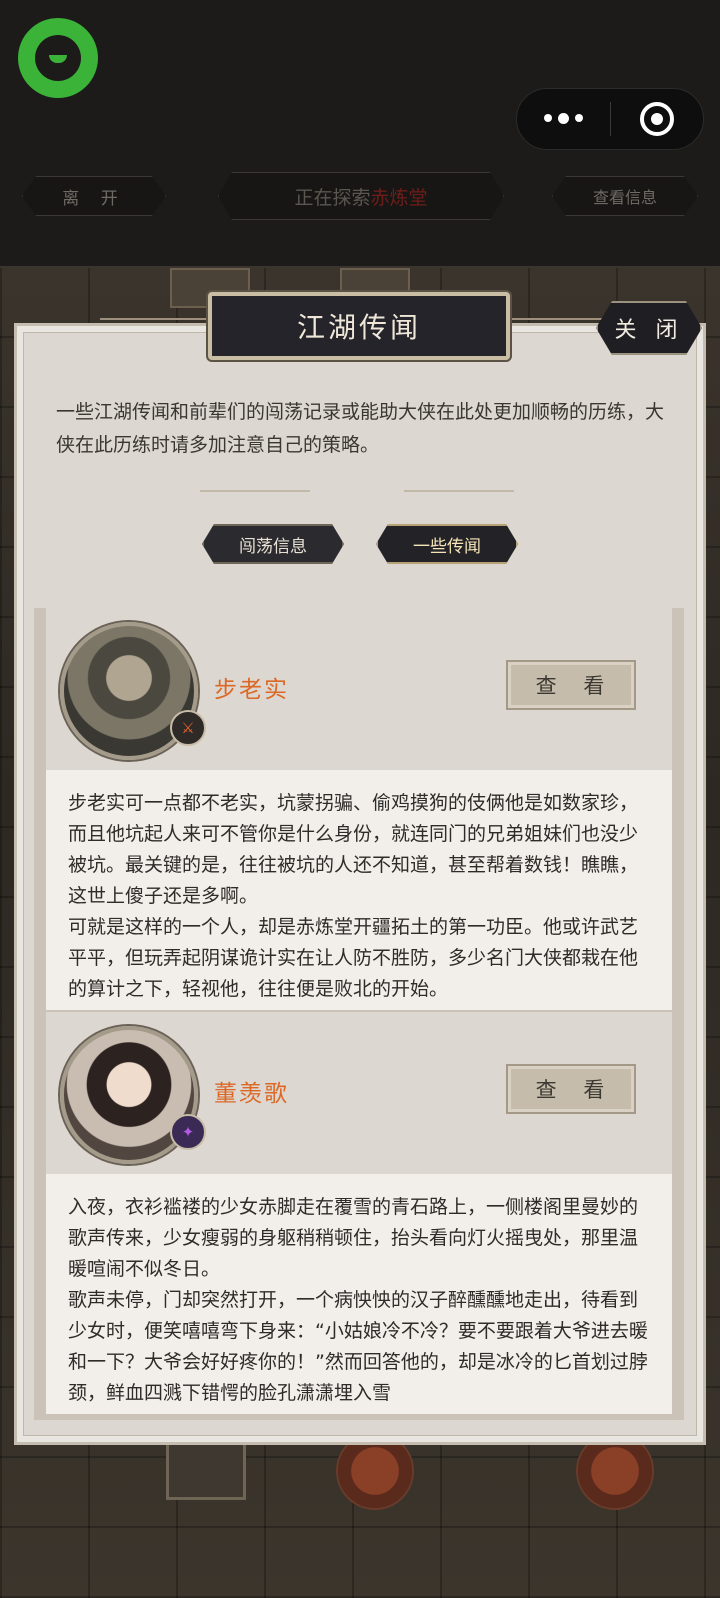 The height and width of the screenshot is (1598, 720). Describe the element at coordinates (188, 1132) in the screenshot. I see `weapon-badge-icon: ✦` at that location.